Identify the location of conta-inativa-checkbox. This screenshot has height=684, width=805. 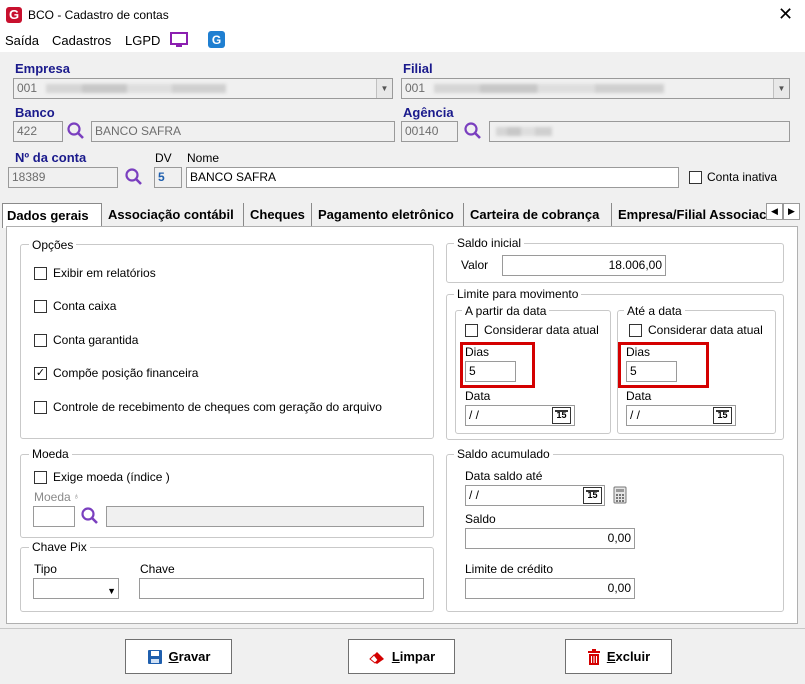
(695, 177).